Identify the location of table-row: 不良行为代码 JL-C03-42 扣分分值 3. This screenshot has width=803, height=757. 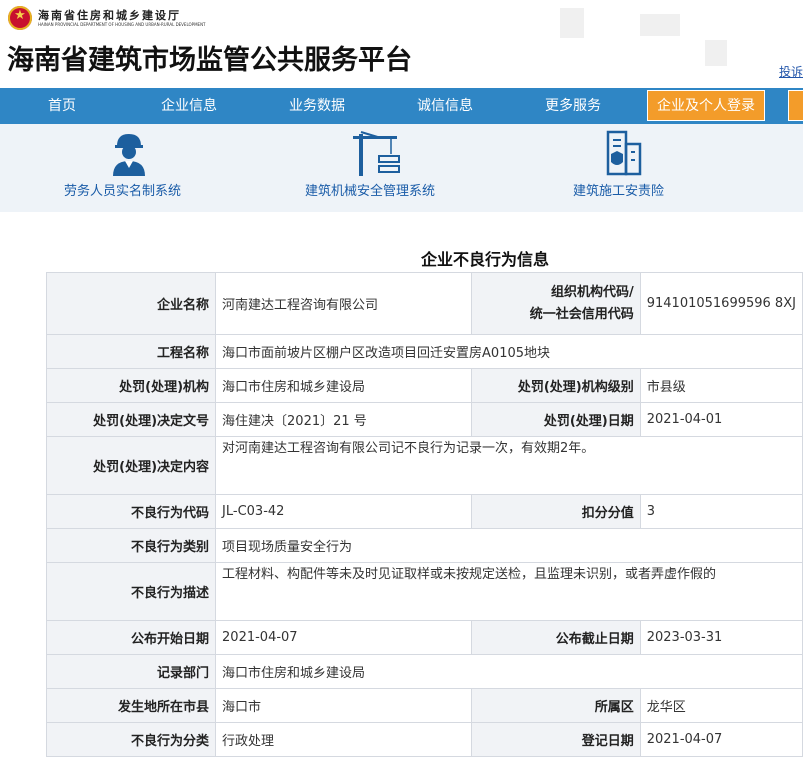
(424, 511).